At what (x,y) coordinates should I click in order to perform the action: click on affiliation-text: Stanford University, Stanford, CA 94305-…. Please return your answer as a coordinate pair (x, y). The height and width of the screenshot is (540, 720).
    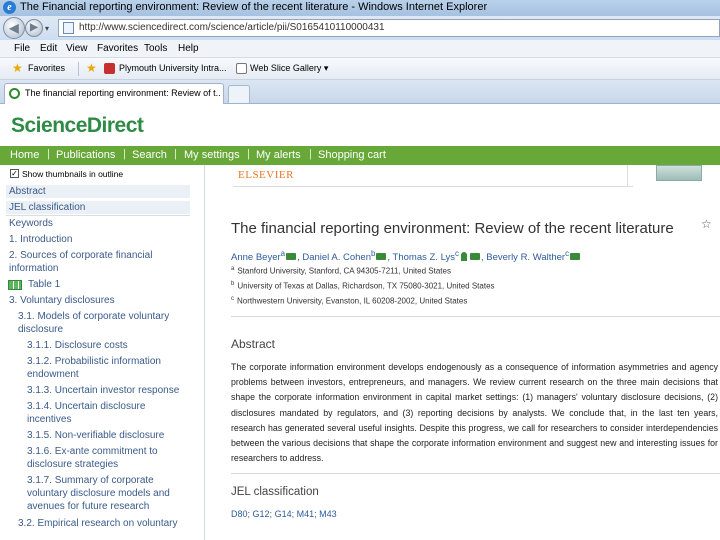
    Looking at the image, I should click on (344, 271).